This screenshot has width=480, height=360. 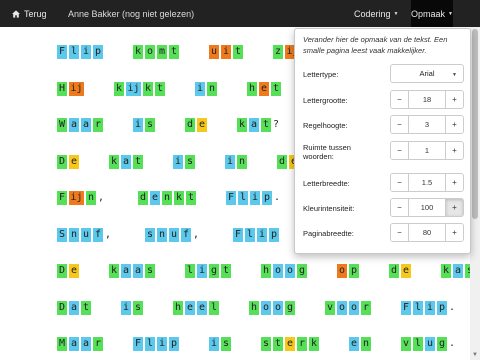 What do you see at coordinates (400, 182) in the screenshot?
I see `letter-width-decrease-button: −` at bounding box center [400, 182].